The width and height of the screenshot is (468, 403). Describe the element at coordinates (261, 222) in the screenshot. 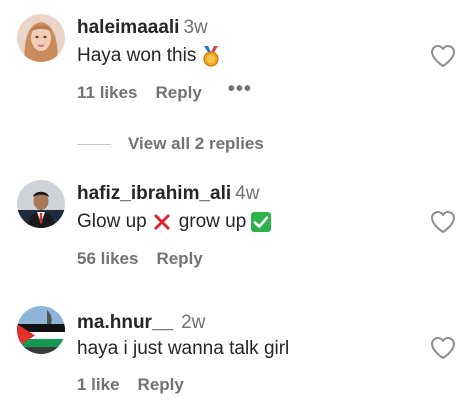

I see `check-mark-emoji` at that location.